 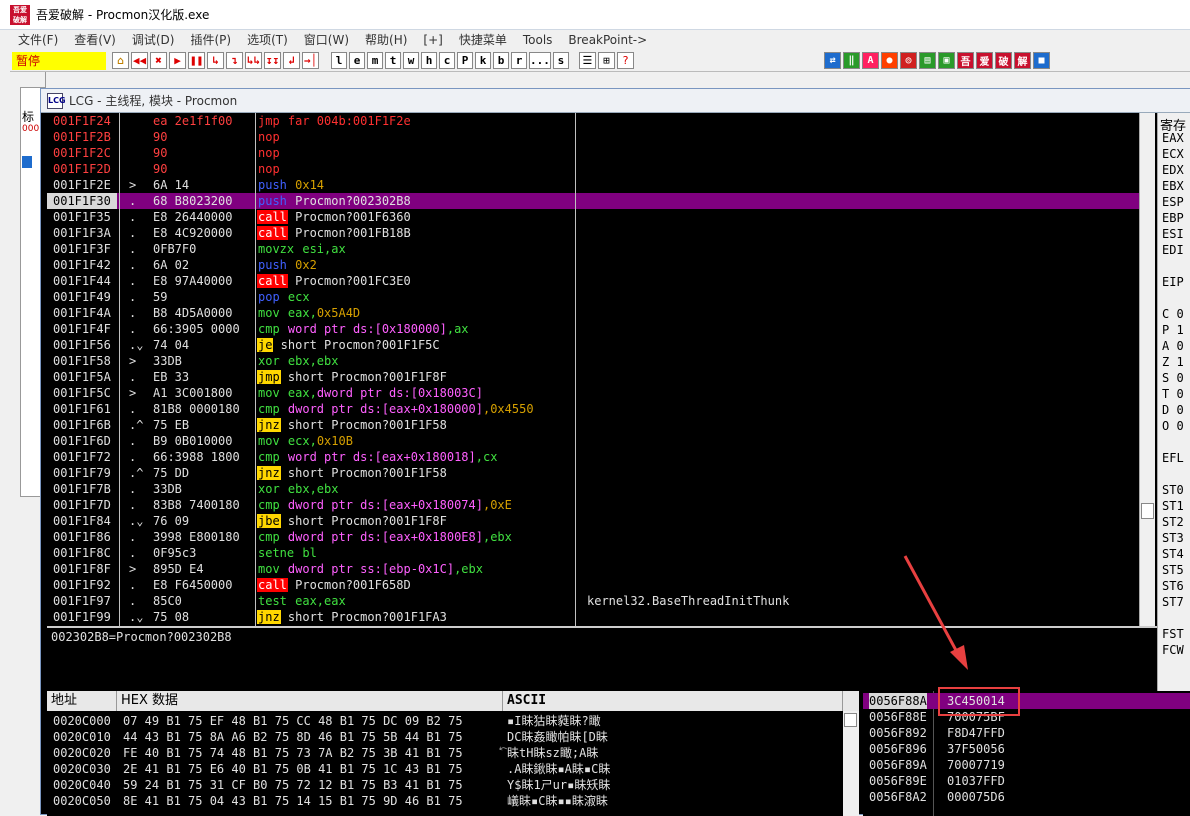 What do you see at coordinates (593, 249) in the screenshot?
I see `disasm-row: 001F1F3F. 0FB7F0 movzx esi,ax` at bounding box center [593, 249].